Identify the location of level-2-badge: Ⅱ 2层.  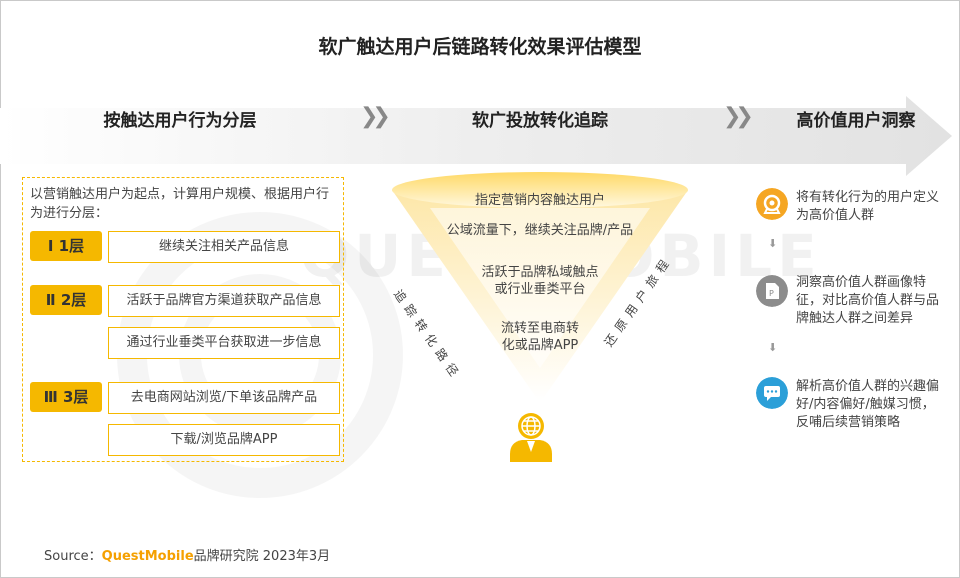
(66, 300).